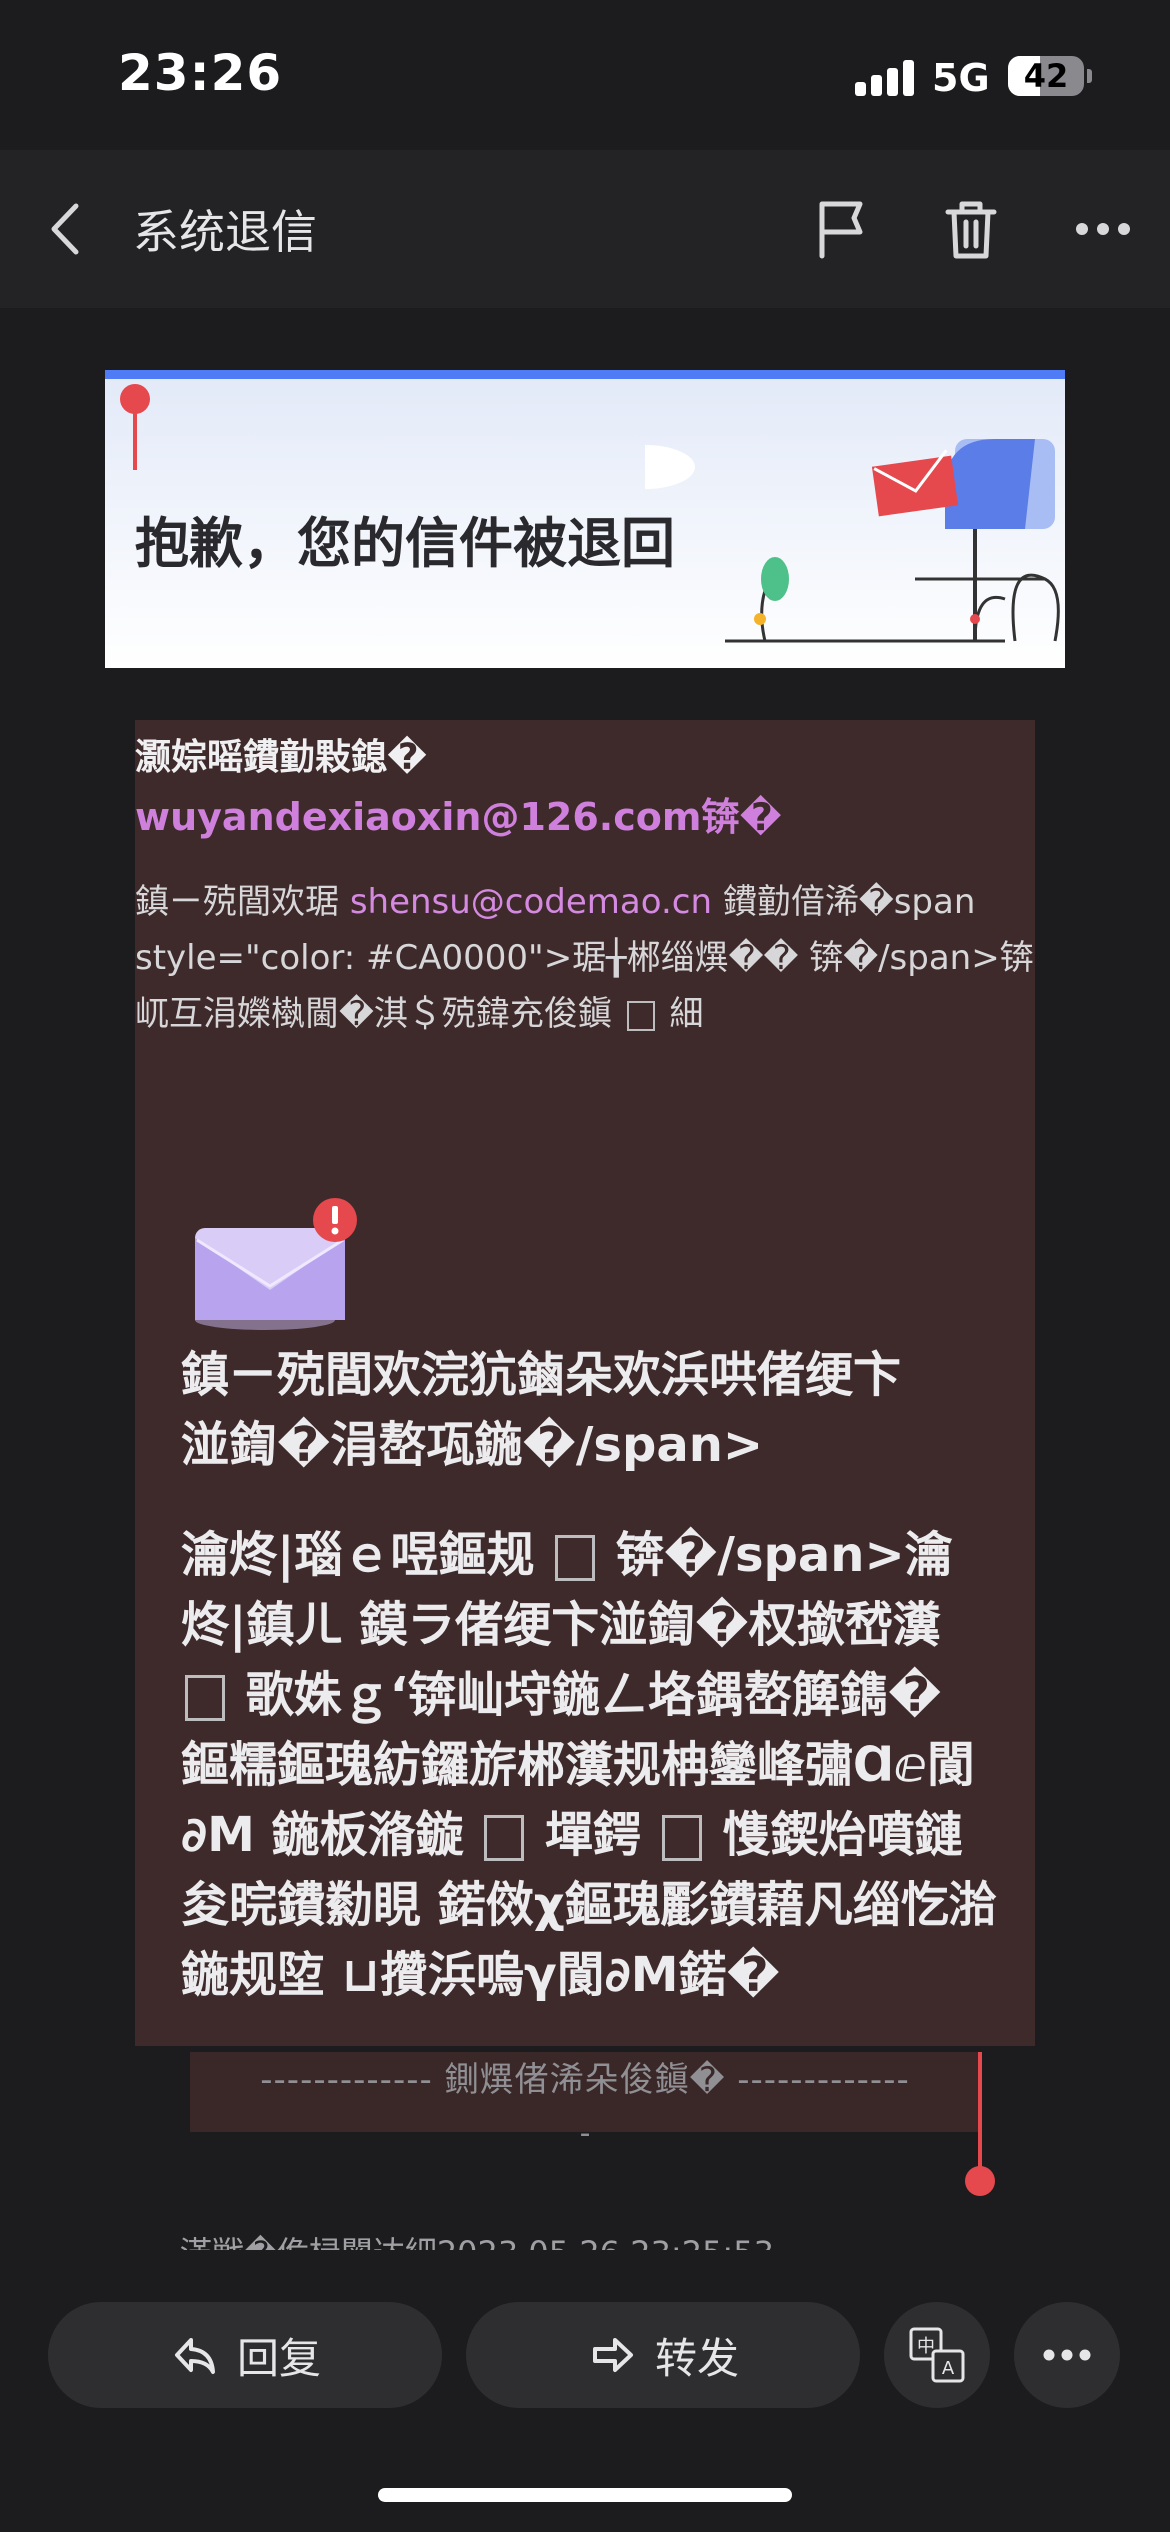 The height and width of the screenshot is (2532, 1170). I want to click on home-indicator, so click(585, 2495).